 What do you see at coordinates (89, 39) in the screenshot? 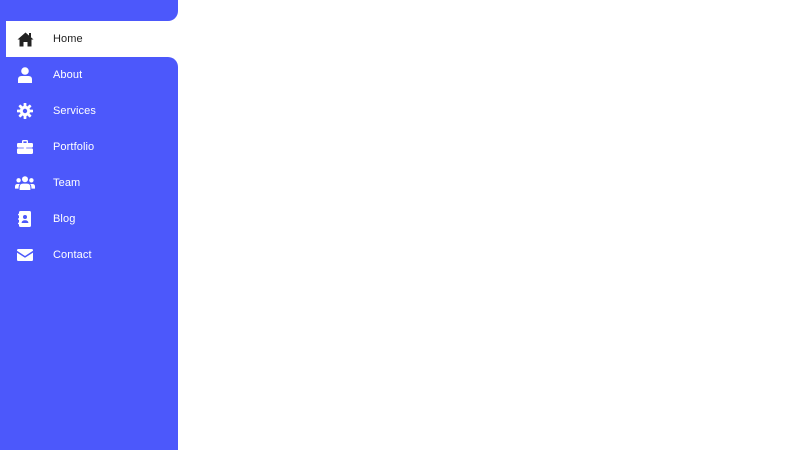
I see `sidebar-item-home: Home` at bounding box center [89, 39].